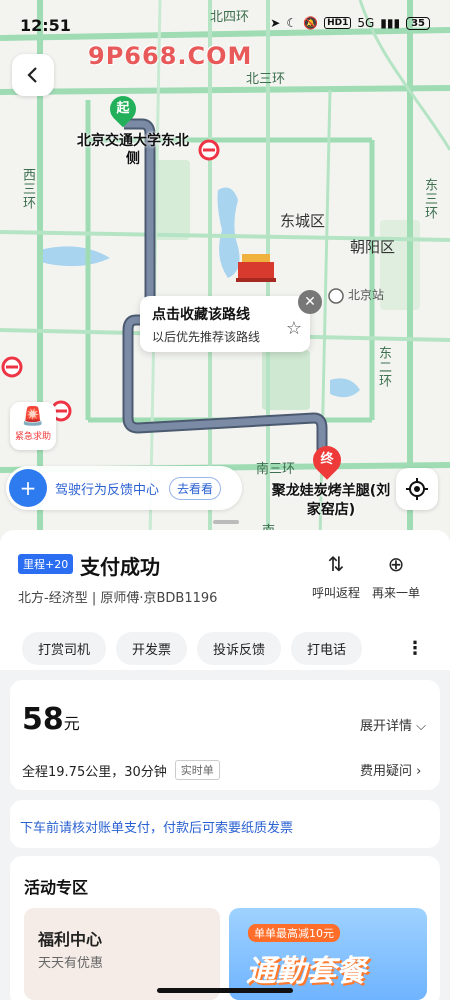 The image size is (450, 1000). Describe the element at coordinates (331, 500) in the screenshot. I see `end-location-label: 聚龙娃炭烤羊腿(刘家窑店)` at that location.